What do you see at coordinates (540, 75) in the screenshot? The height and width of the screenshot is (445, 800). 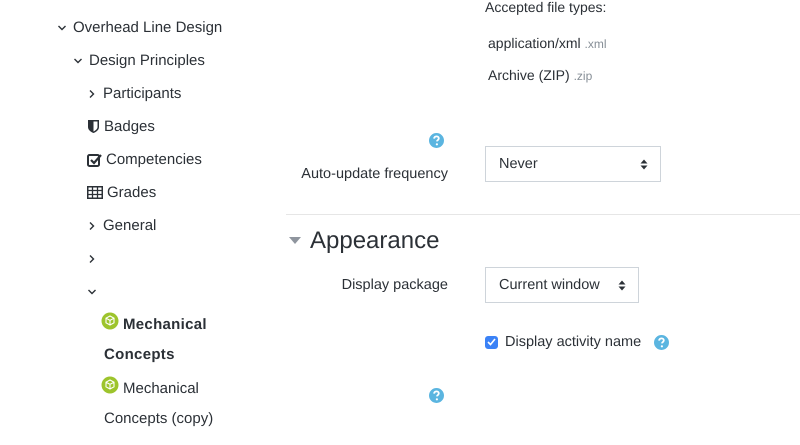 I see `file-type-entry: Archive (ZIP) .zip` at bounding box center [540, 75].